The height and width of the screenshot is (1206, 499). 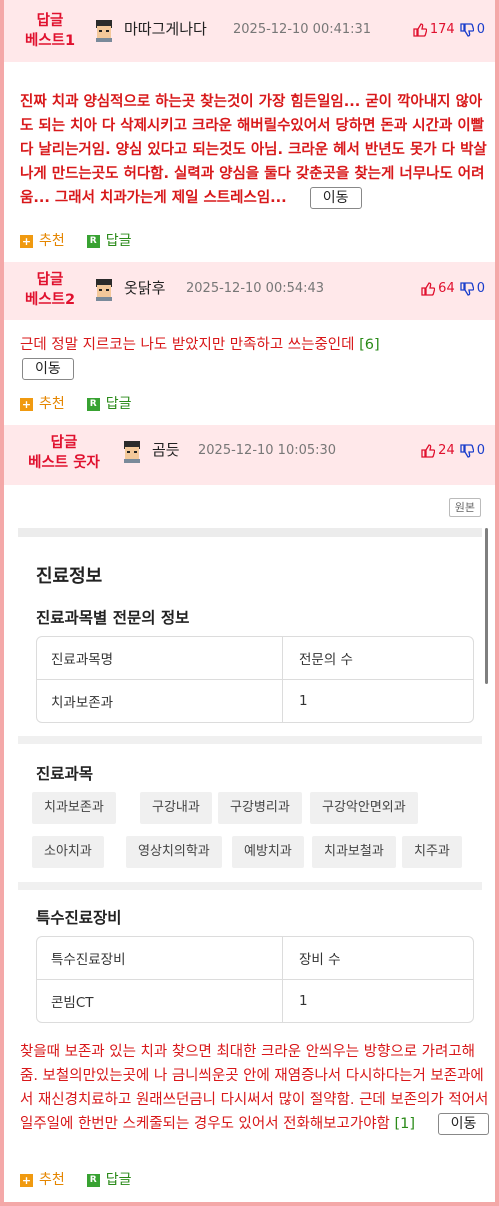 I want to click on comment-body: 근데 정말 지르코는 나도 받았지만 만족하고 쓰는중인데 [6] 이동, so click(x=249, y=357).